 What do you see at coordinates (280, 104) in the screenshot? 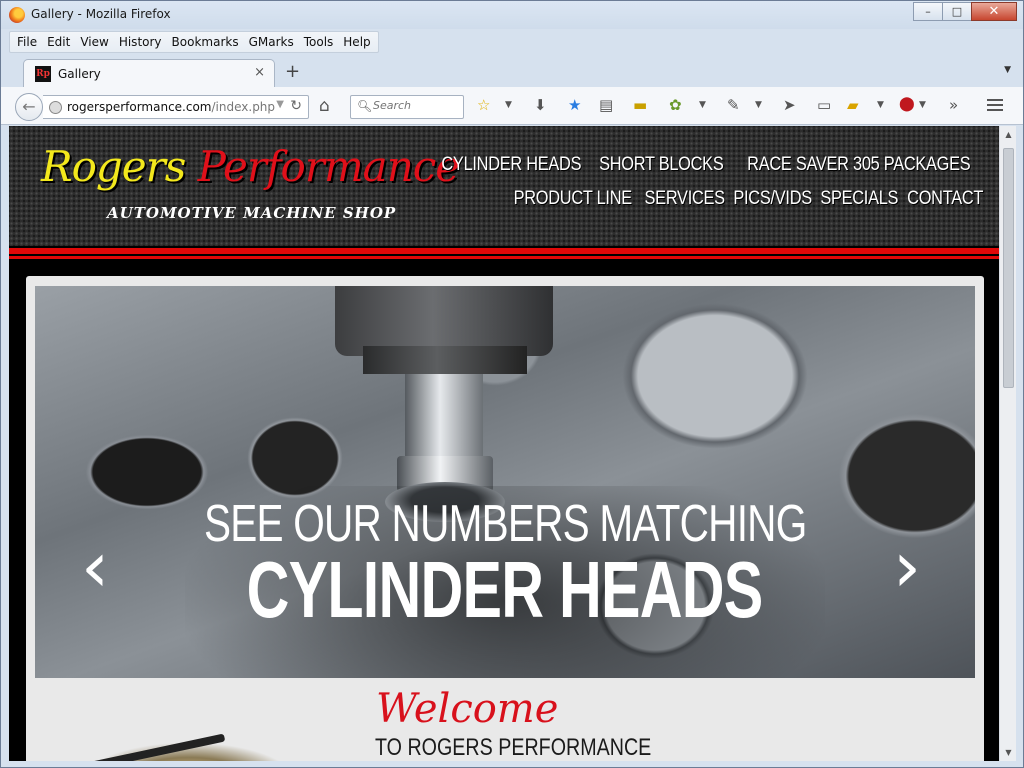
I see `url-dropdown-icon: ▼` at bounding box center [280, 104].